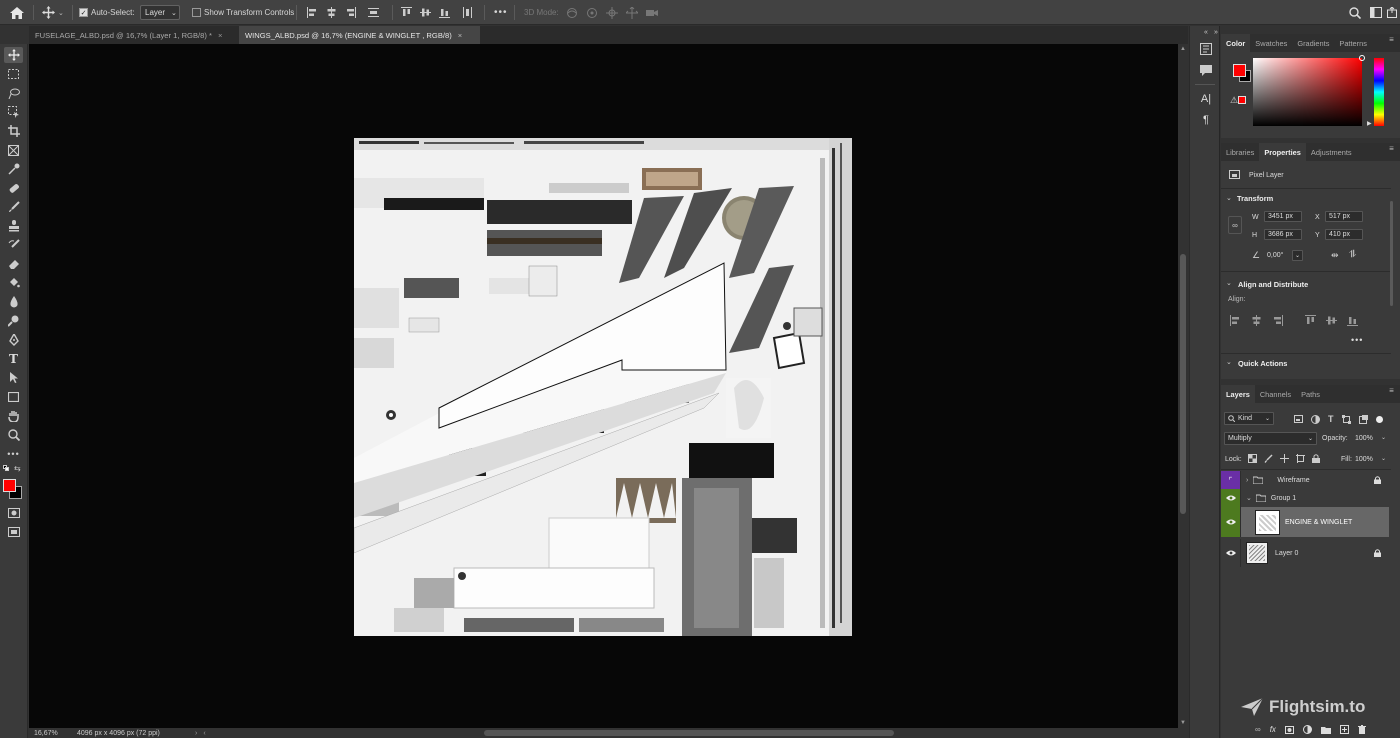 The height and width of the screenshot is (738, 1400). I want to click on comments-panel-icon, so click(1206, 70).